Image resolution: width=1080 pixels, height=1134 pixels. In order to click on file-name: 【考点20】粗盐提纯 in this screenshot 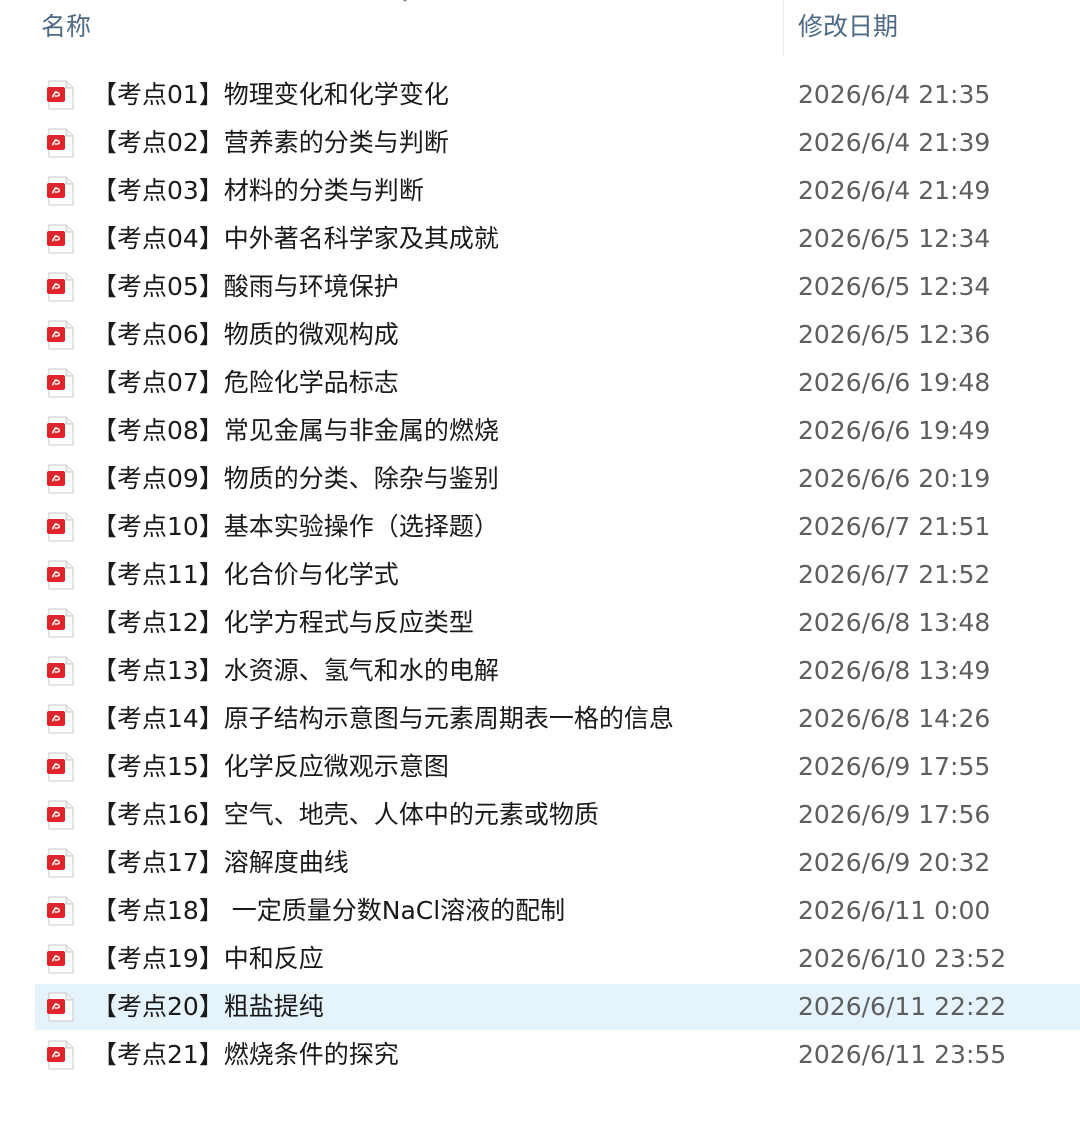, I will do `click(208, 1006)`.